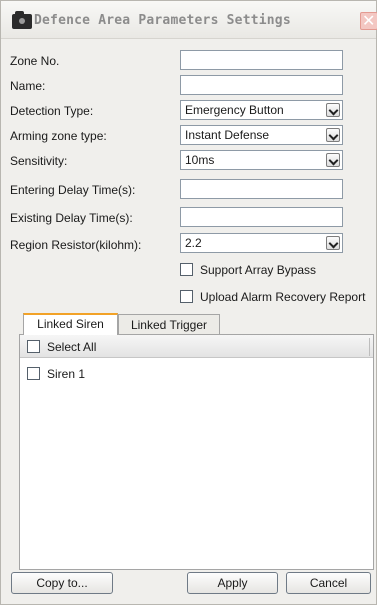  I want to click on siren-1-label: Siren 1, so click(66, 374).